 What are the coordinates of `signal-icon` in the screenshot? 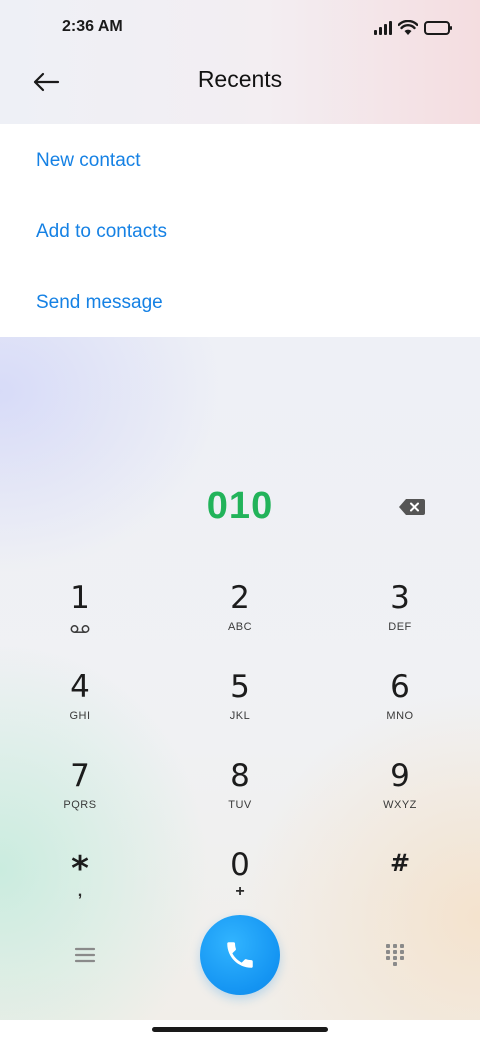 It's located at (383, 28).